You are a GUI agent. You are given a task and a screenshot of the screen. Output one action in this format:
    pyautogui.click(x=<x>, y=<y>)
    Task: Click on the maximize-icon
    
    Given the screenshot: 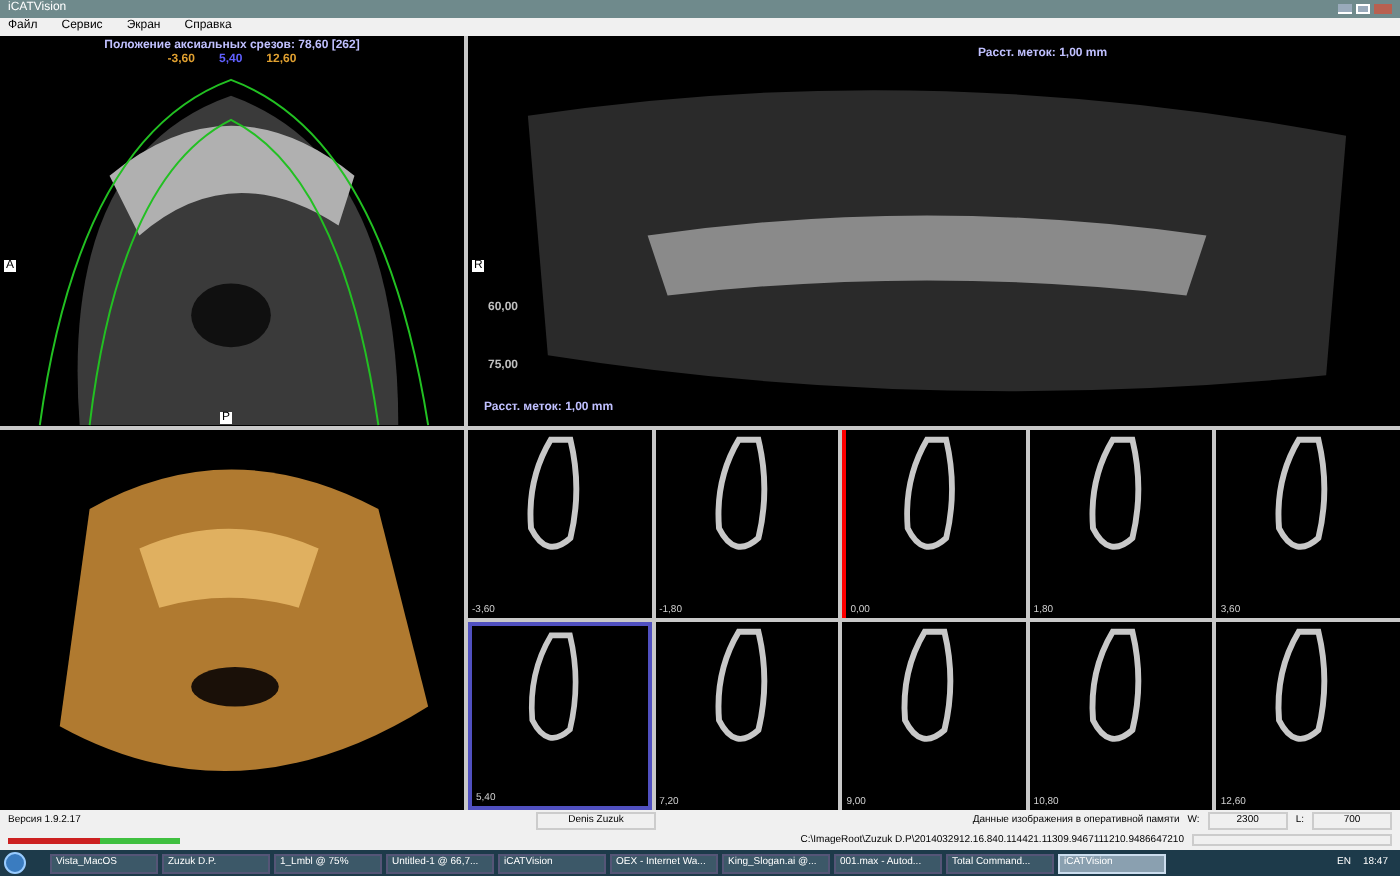 What is the action you would take?
    pyautogui.click(x=1363, y=8)
    